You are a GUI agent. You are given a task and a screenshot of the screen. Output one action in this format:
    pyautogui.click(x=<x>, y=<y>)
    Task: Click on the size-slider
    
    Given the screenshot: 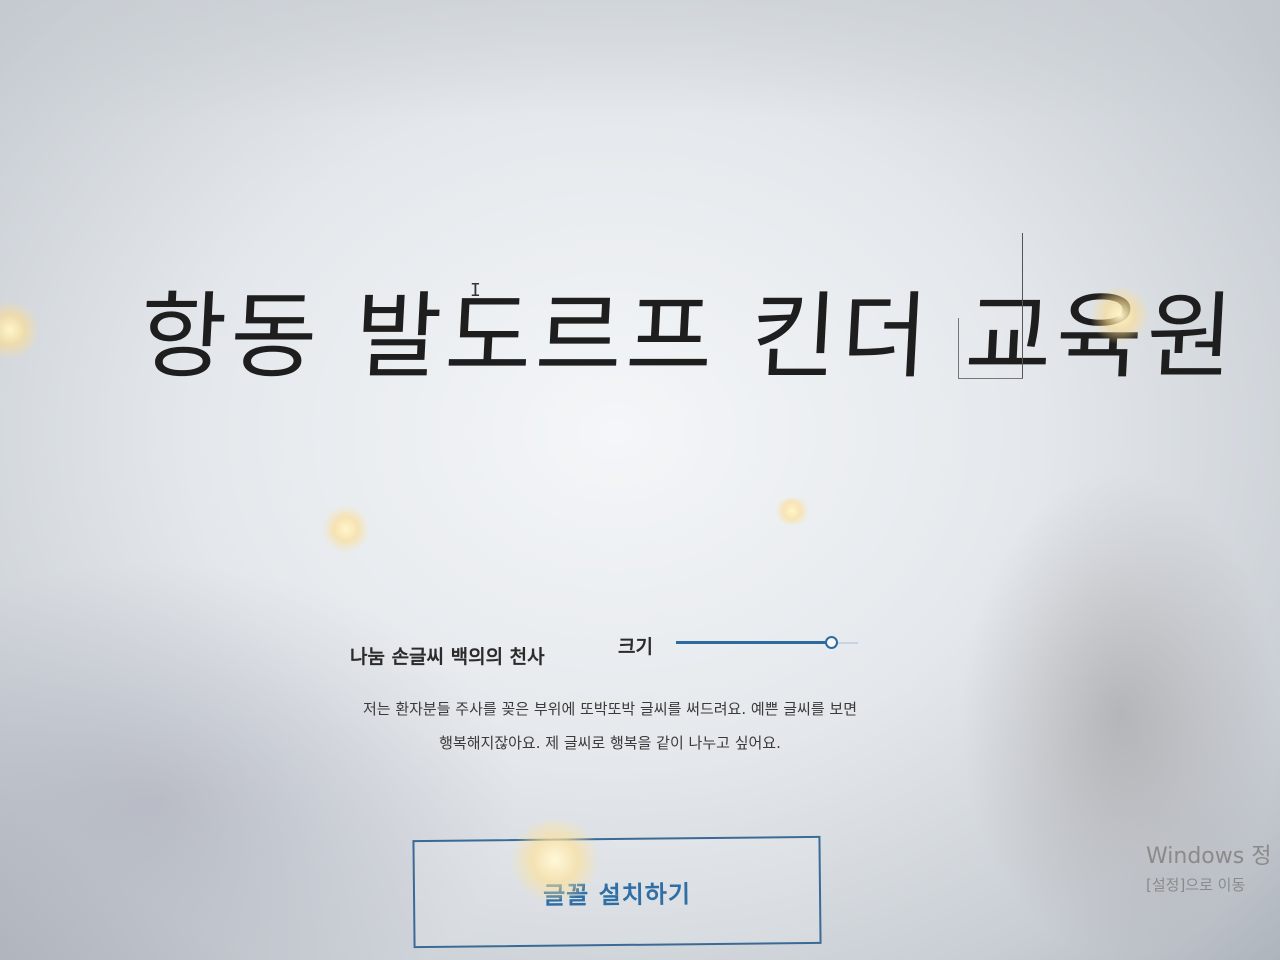 What is the action you would take?
    pyautogui.click(x=767, y=642)
    